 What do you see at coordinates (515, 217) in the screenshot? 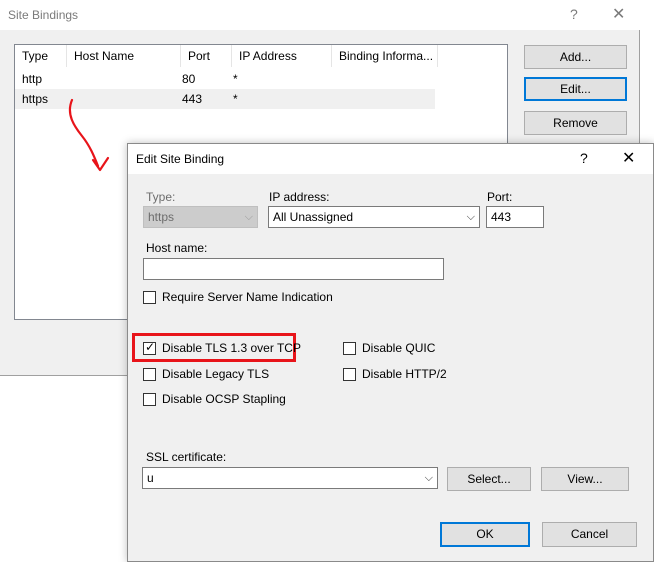
I see `port-field: 443` at bounding box center [515, 217].